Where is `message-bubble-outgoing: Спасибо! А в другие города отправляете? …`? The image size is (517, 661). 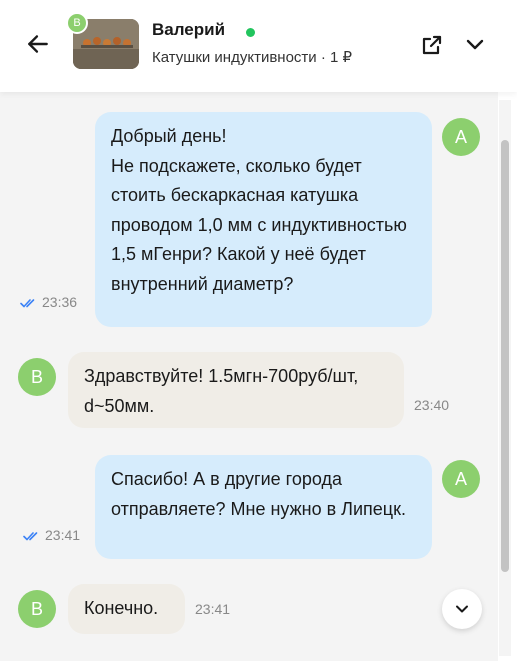
message-bubble-outgoing: Спасибо! А в другие города отправляете? … is located at coordinates (263, 507).